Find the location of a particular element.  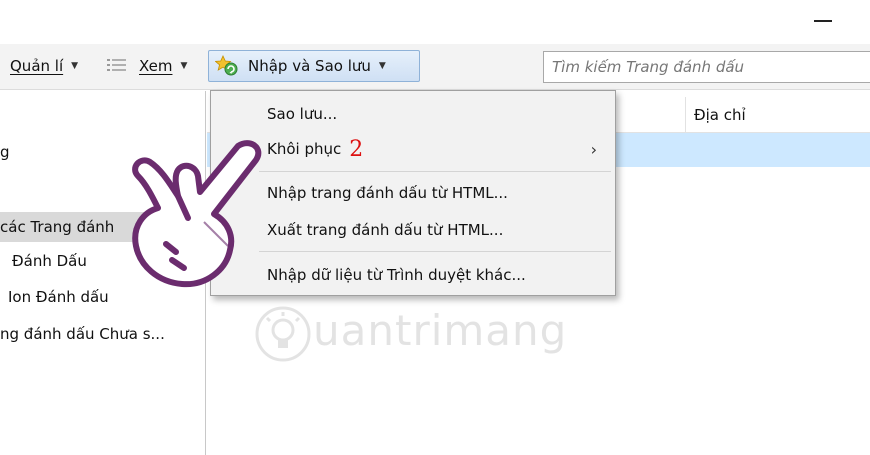

sidebar-item-selected: các Trang đánh is located at coordinates (103, 227).